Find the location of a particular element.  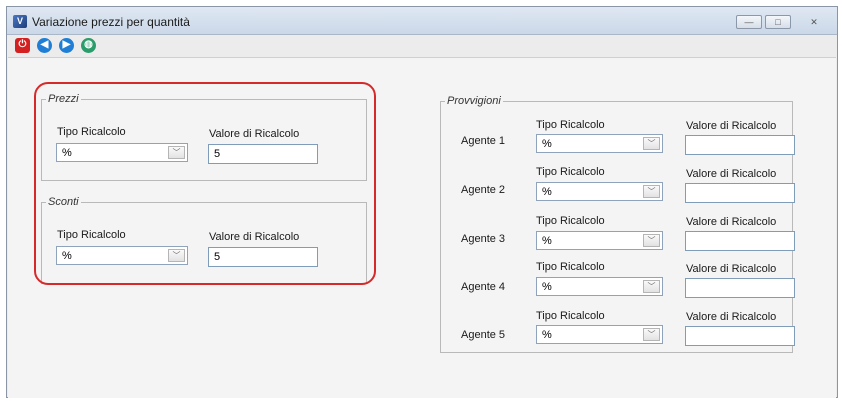

minimize-button: — is located at coordinates (749, 22).